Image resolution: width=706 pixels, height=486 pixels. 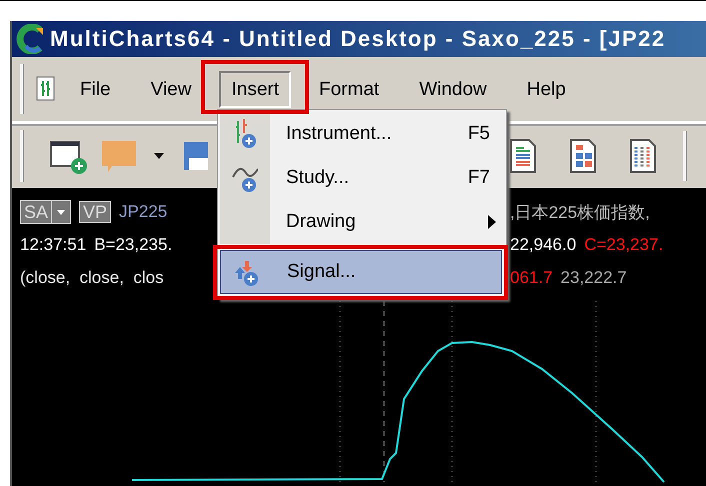 I want to click on menu-item: Window, so click(x=453, y=89).